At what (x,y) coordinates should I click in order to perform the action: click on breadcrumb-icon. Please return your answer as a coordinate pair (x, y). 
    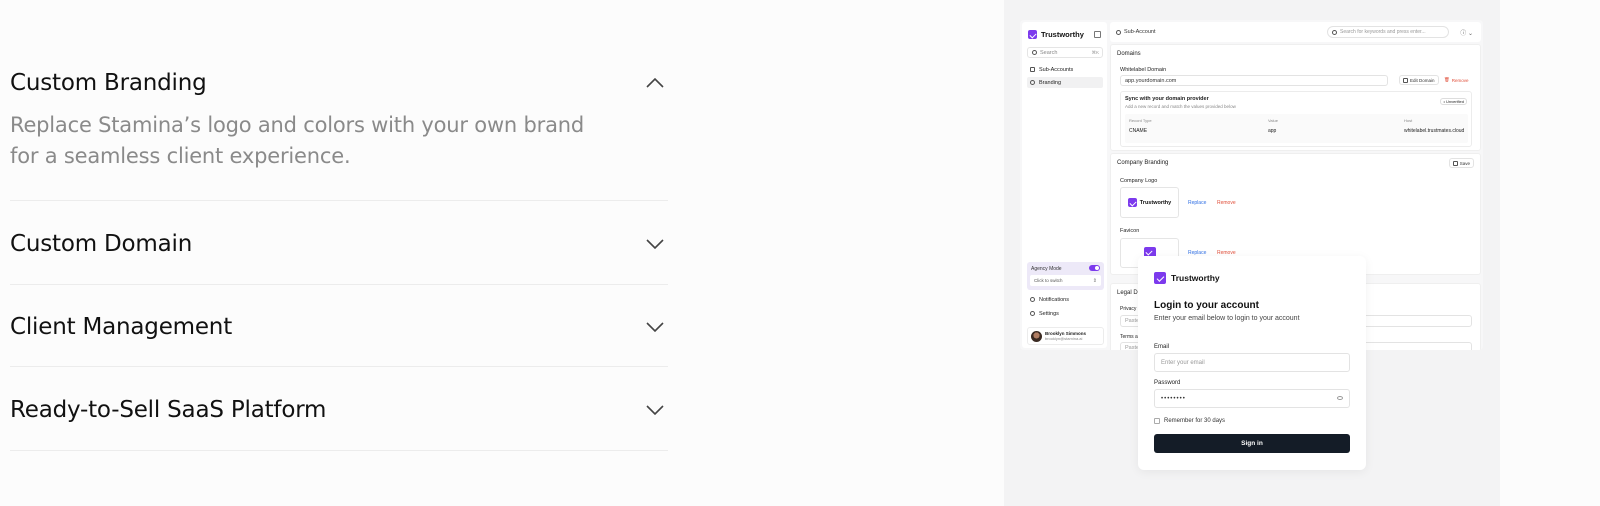
    Looking at the image, I should click on (1118, 32).